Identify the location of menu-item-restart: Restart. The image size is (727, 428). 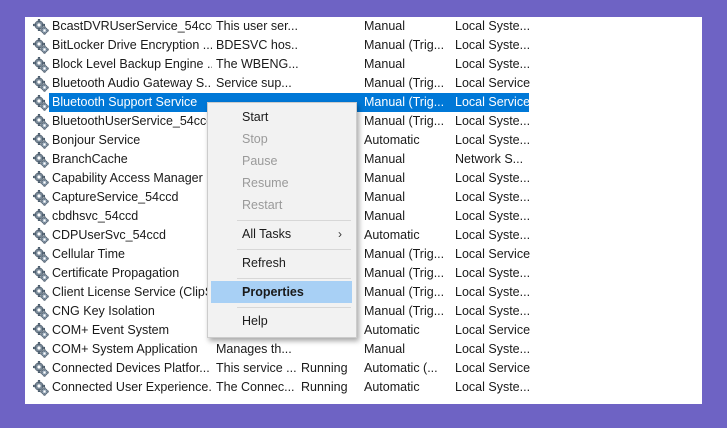
(262, 205).